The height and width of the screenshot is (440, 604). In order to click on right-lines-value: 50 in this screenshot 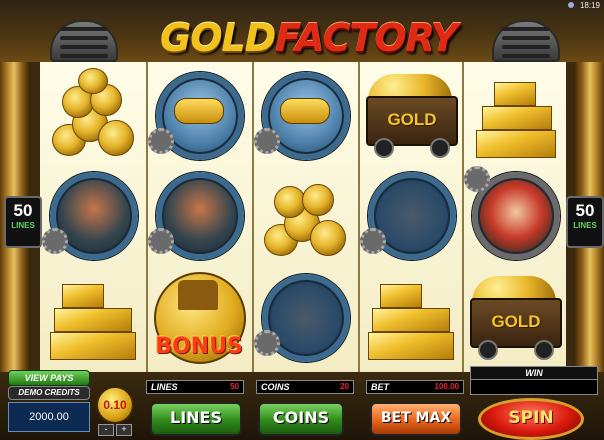, I will do `click(585, 210)`.